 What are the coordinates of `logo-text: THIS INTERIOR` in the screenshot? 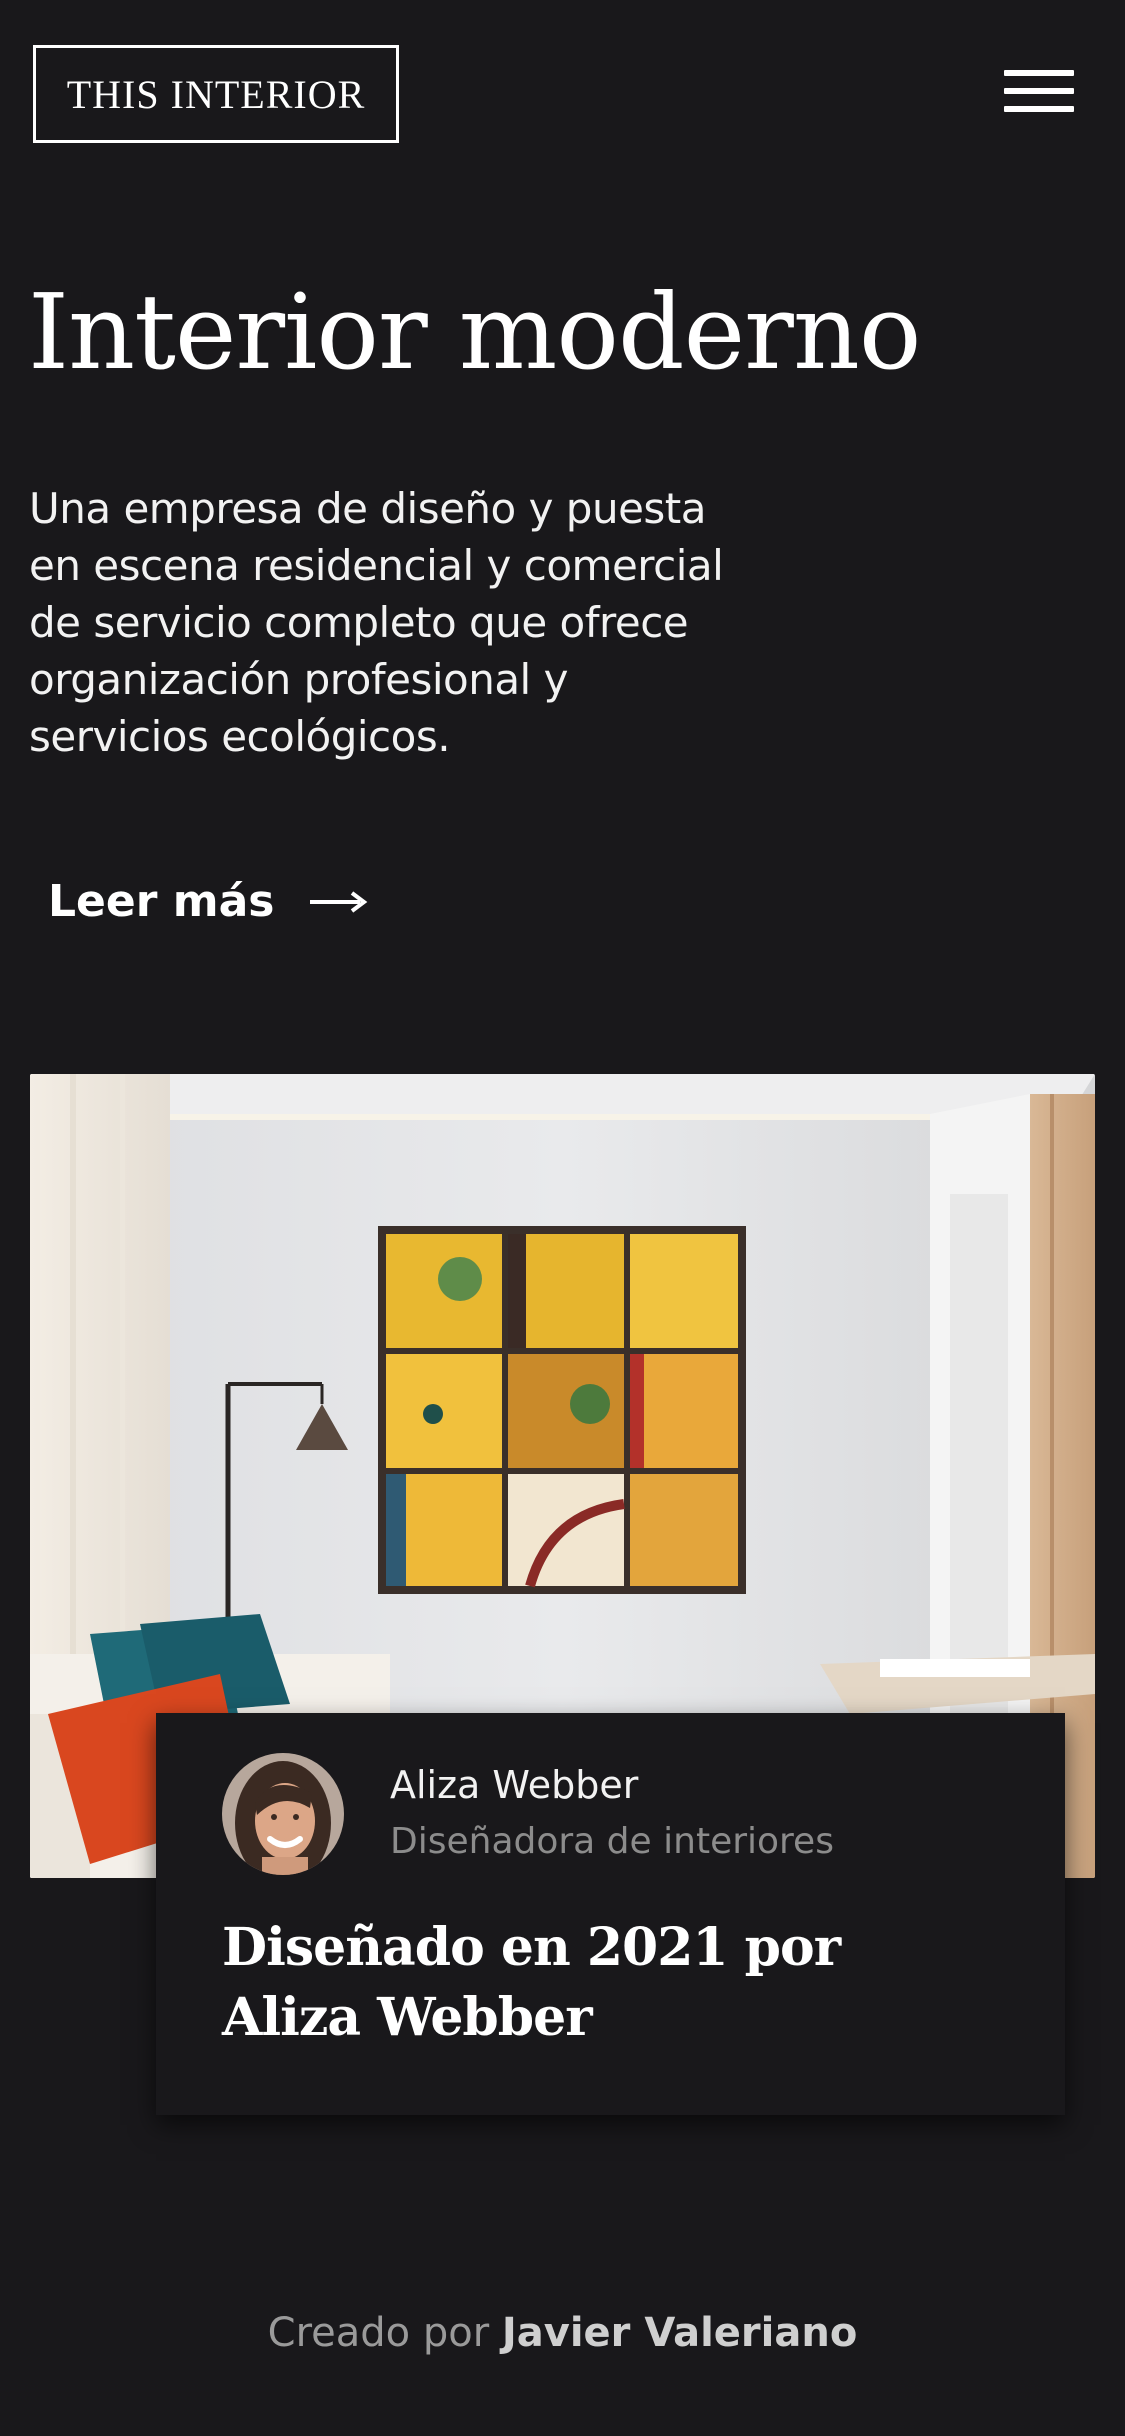 It's located at (216, 94).